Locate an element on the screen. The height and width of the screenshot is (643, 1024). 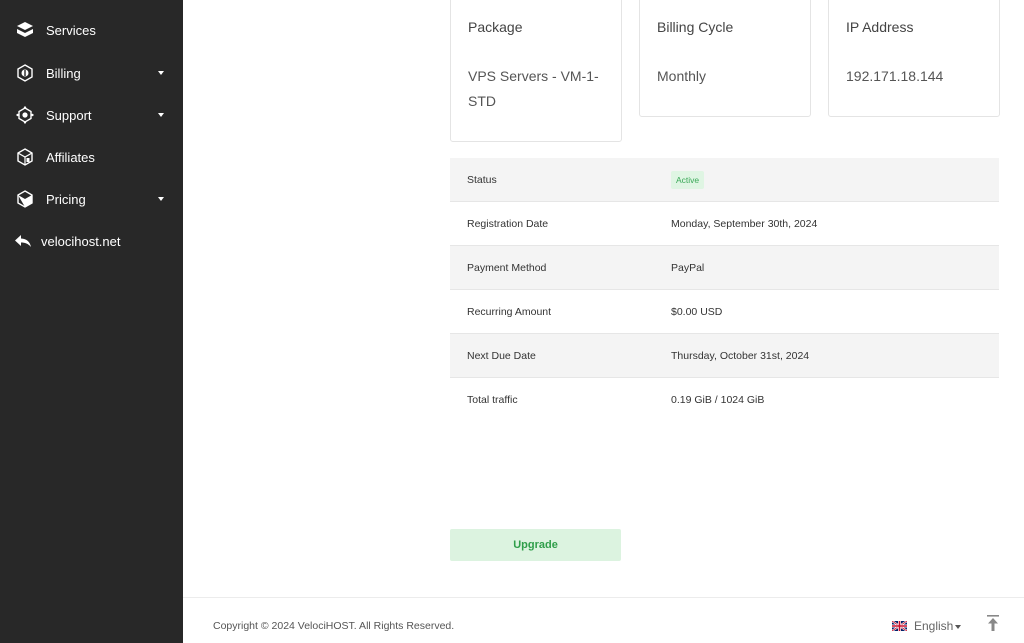
affiliates-cube-icon is located at coordinates (25, 157).